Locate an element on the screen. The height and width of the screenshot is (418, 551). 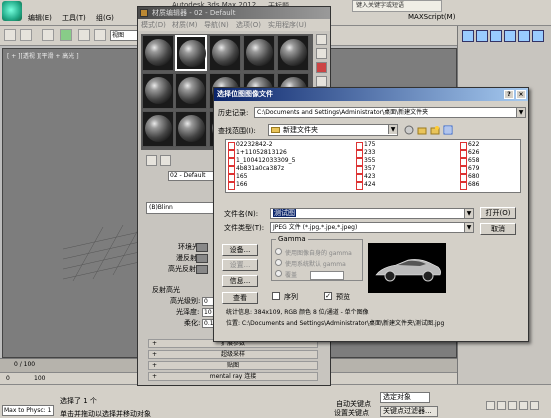
menu-edit: 编辑(E) is located at coordinates (40, 18).